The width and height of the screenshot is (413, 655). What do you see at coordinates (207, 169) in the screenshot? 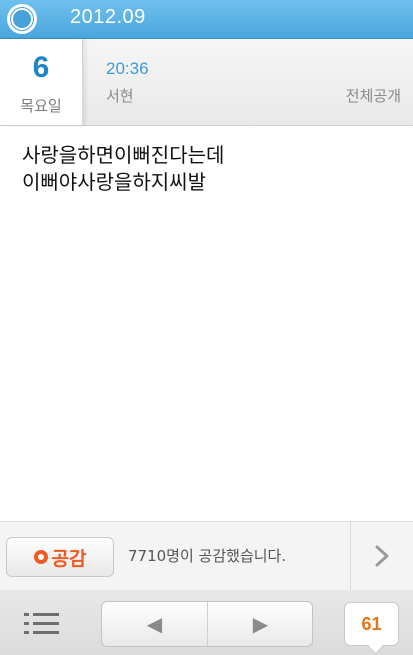
I see `post-content: 사랑을하면이뻐진다는데 이뻐야사랑을하지씨발` at bounding box center [207, 169].